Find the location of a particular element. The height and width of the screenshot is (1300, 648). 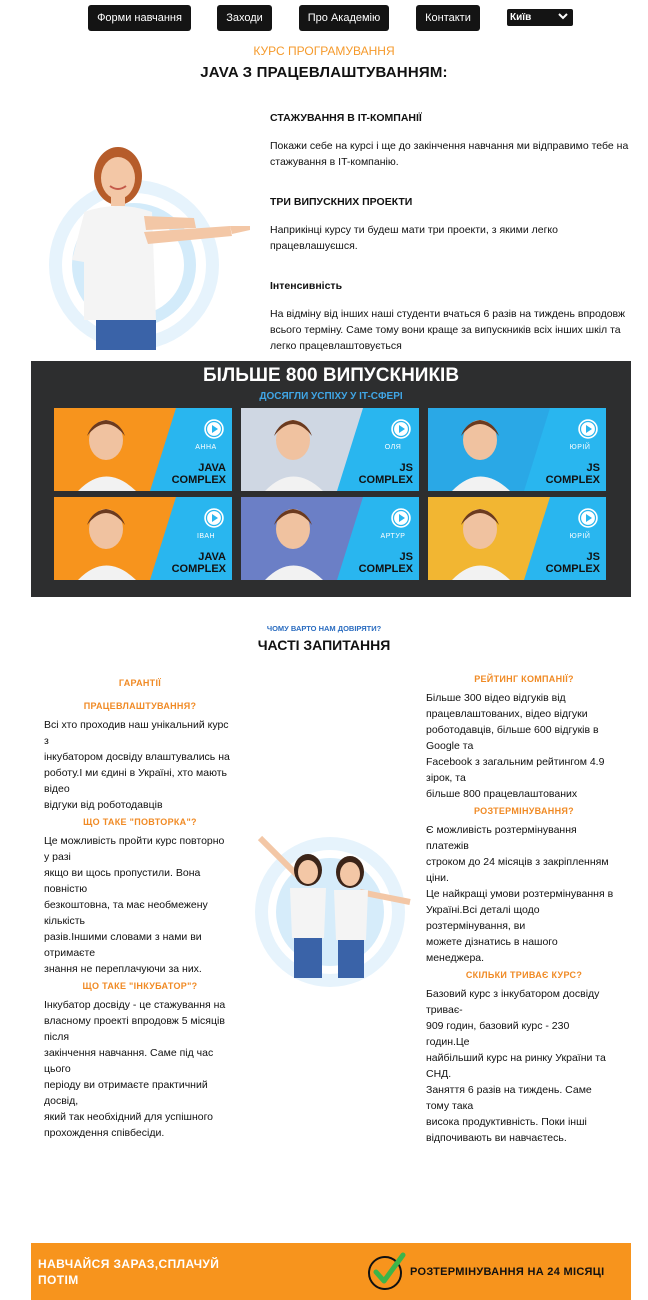

city-select-value: Київ is located at coordinates (521, 17).